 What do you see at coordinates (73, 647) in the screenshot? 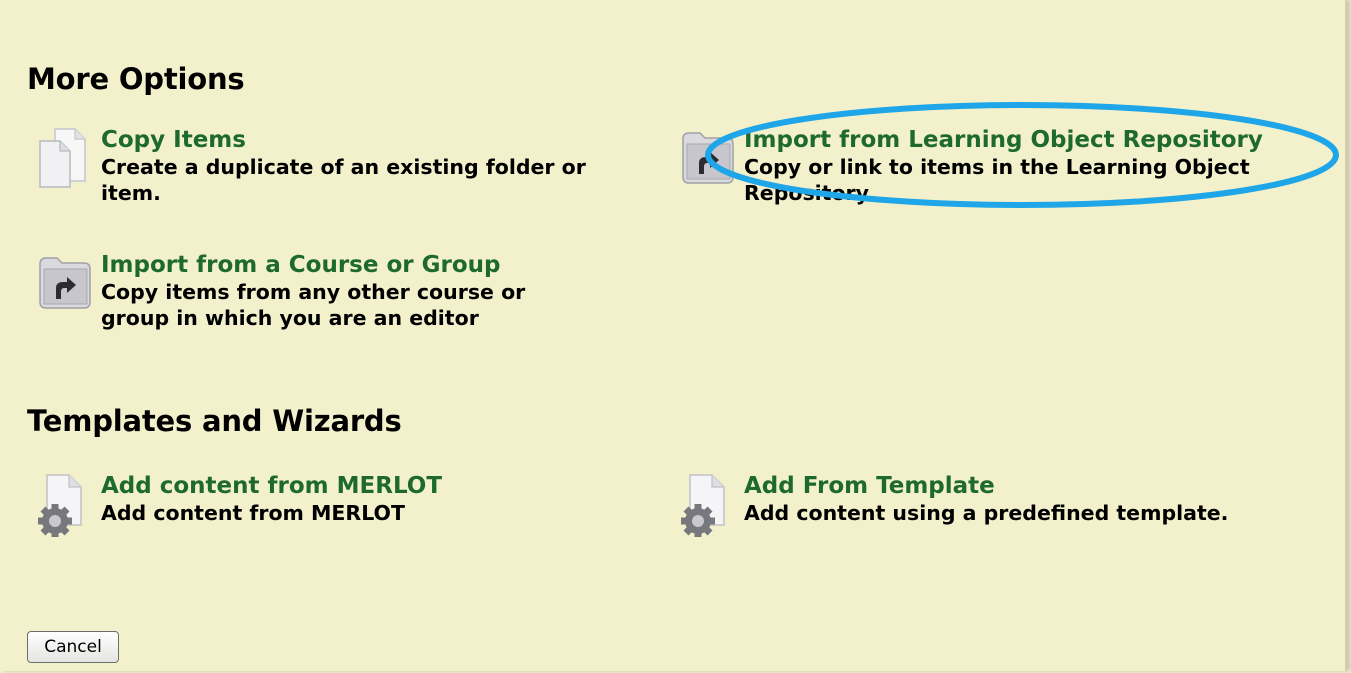
I see `cancel-button: Cancel` at bounding box center [73, 647].